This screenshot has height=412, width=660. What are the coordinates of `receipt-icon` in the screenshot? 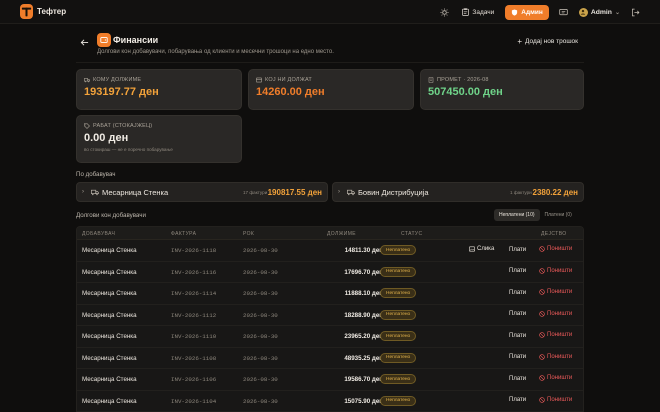 It's located at (431, 80).